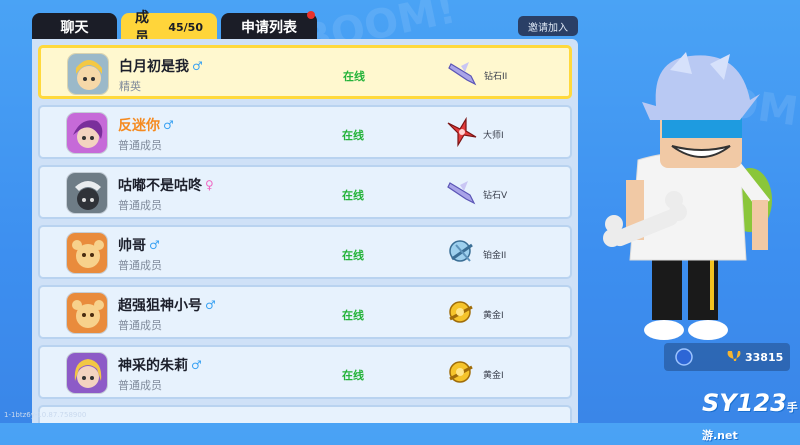  What do you see at coordinates (185, 27) in the screenshot?
I see `member-count: 45/50` at bounding box center [185, 27].